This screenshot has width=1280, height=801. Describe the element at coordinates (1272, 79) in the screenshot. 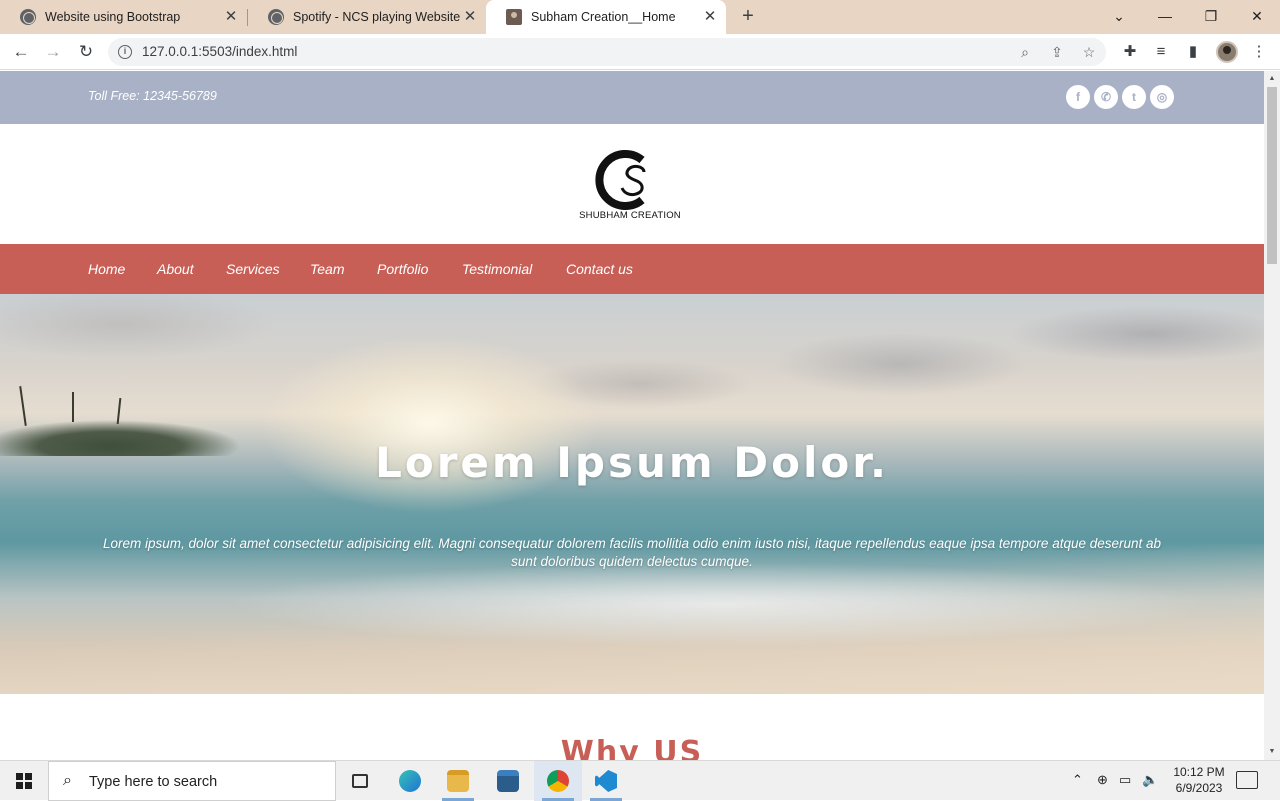

I see `scroll-up-icon: ▲` at that location.